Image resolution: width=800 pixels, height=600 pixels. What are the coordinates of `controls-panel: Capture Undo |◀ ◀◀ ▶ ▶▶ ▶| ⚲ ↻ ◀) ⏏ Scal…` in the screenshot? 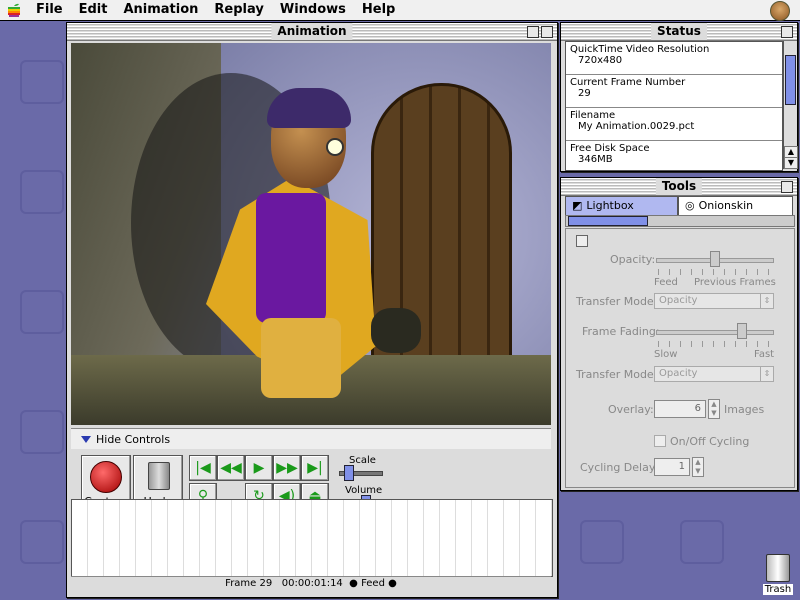 It's located at (311, 480).